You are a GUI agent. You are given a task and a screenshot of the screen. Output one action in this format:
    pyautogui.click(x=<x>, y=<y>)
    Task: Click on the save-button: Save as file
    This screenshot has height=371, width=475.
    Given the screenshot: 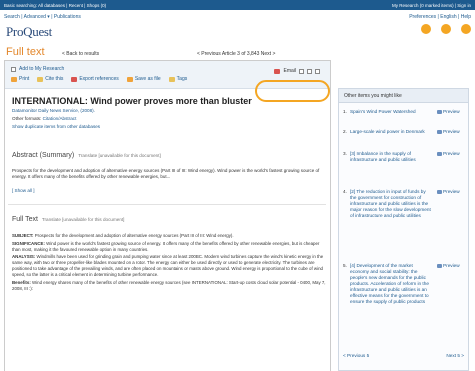 What is the action you would take?
    pyautogui.click(x=143, y=79)
    